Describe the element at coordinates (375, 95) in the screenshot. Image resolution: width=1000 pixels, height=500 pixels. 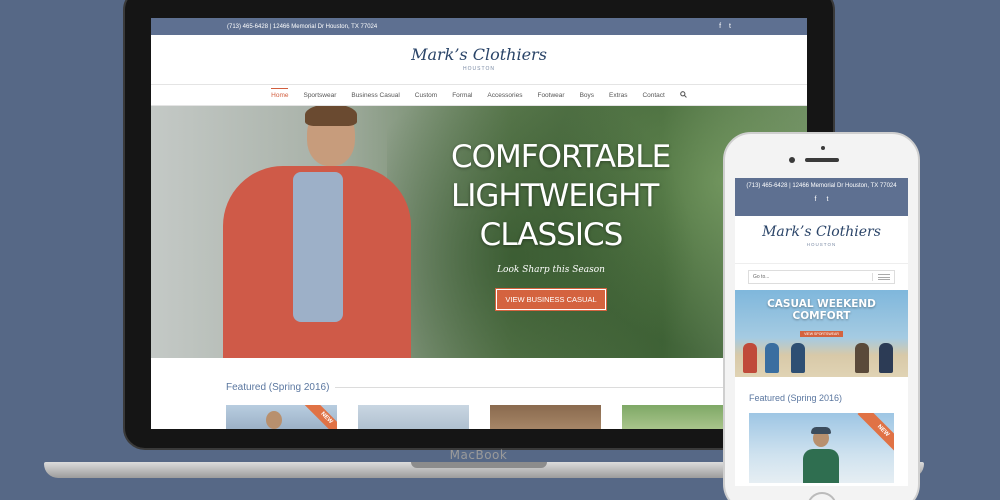
I see `nav-business-casual: Business Casual` at that location.